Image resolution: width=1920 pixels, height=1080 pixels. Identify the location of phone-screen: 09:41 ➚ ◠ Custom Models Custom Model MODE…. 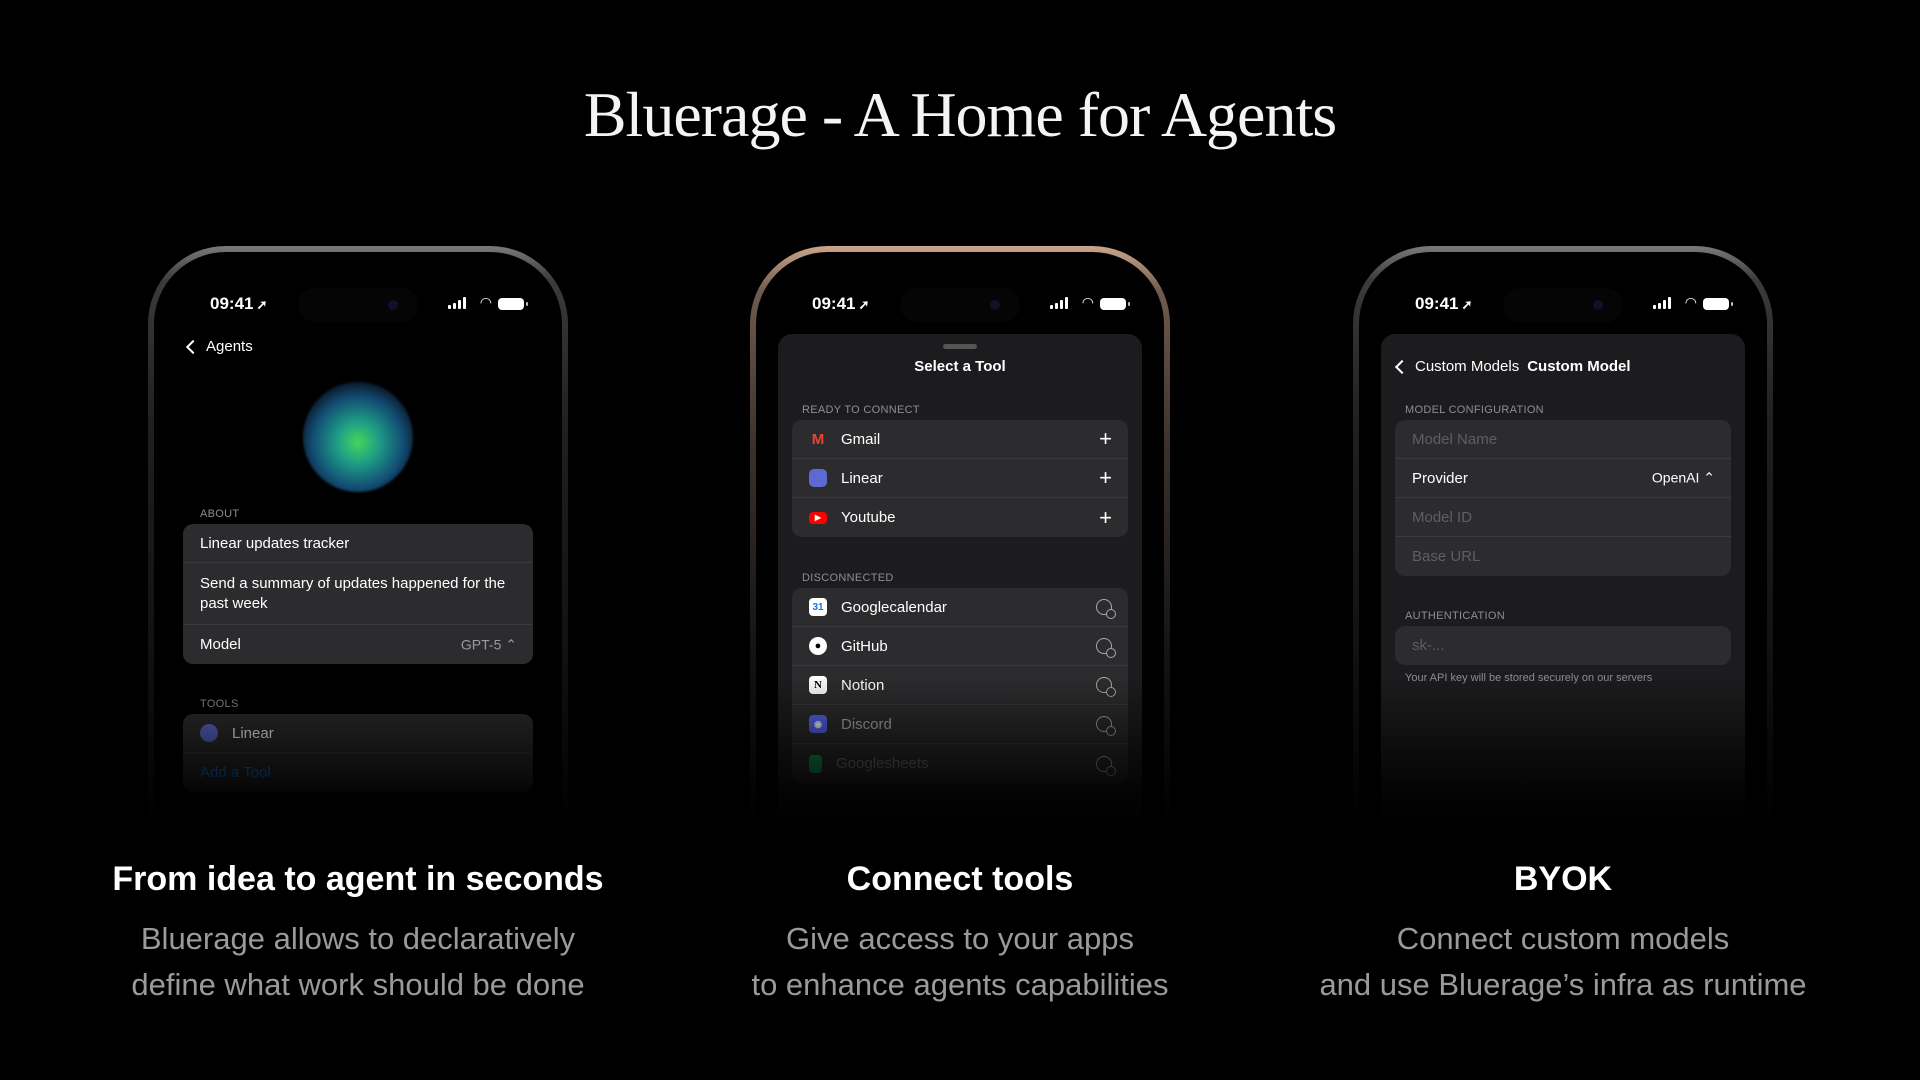
(1563, 545).